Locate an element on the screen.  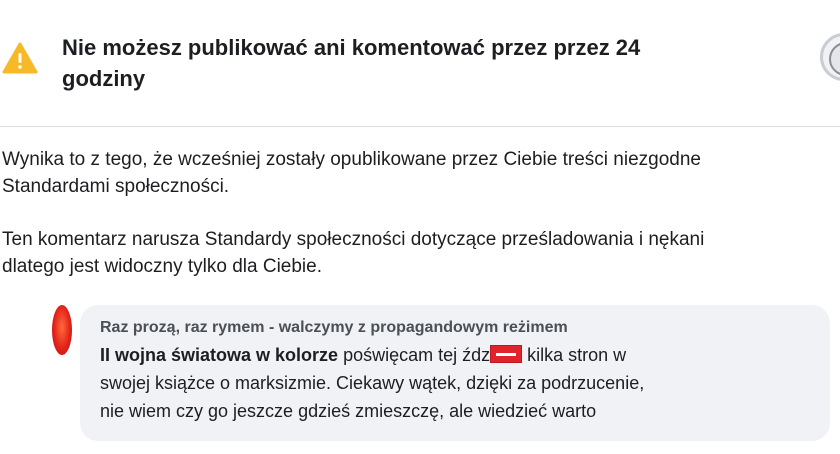
redaction-mark is located at coordinates (506, 354).